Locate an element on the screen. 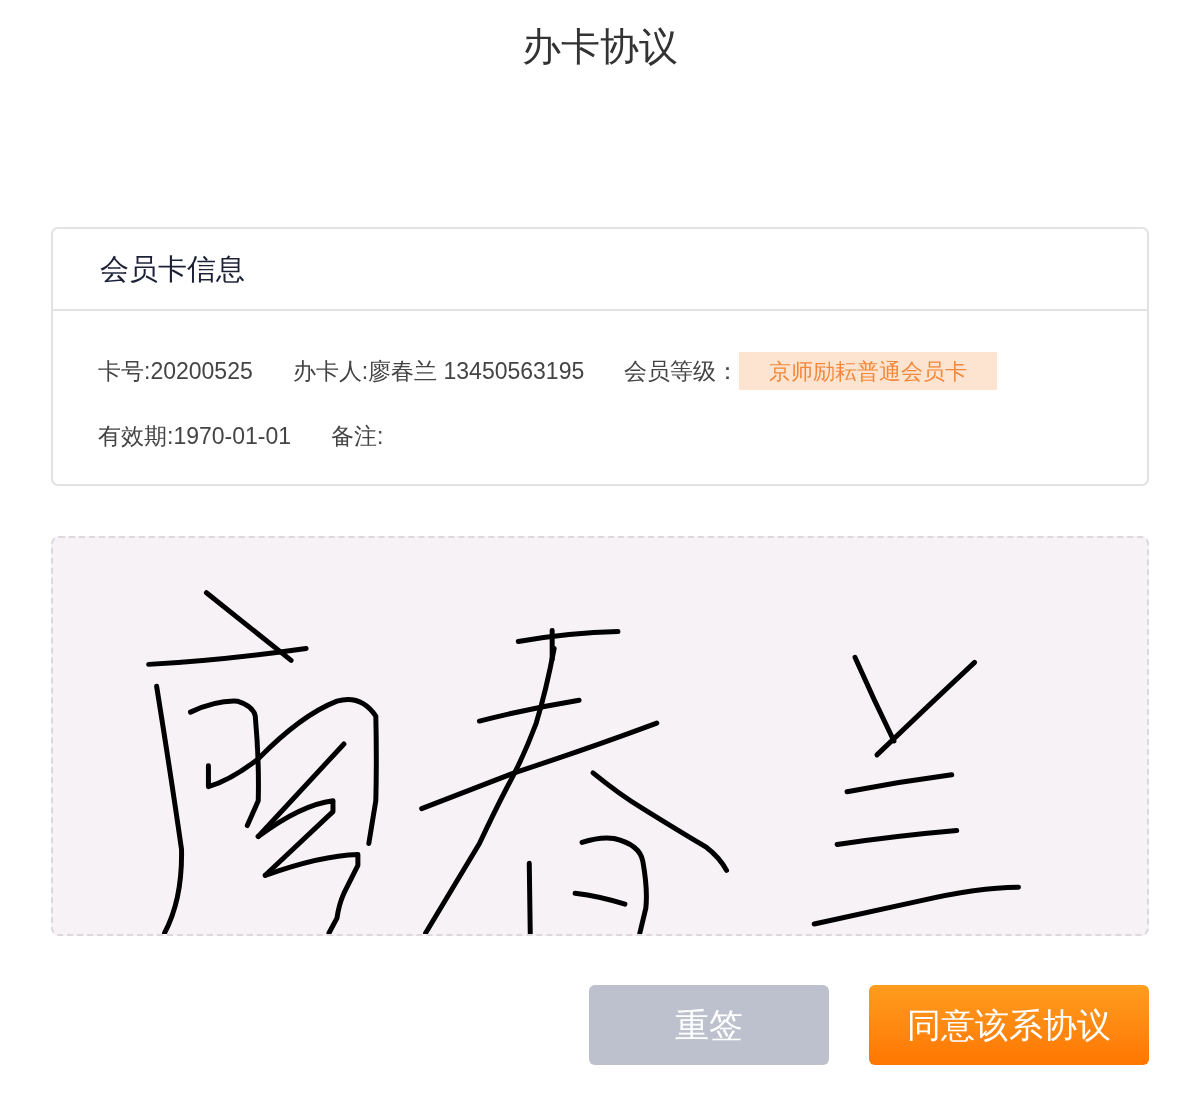  page-title: 办卡协议 is located at coordinates (600, 47).